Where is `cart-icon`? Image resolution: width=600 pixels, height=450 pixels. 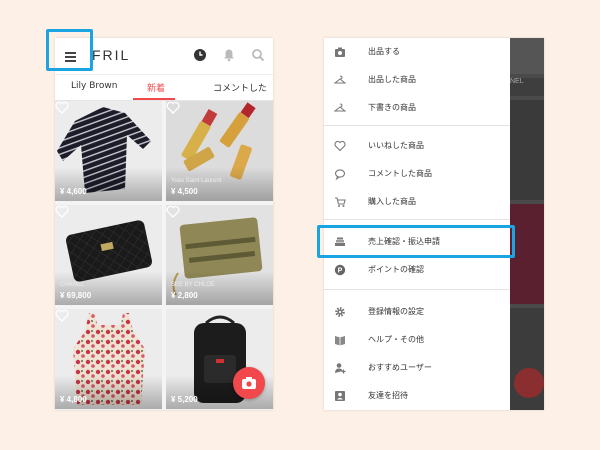
cart-icon is located at coordinates (340, 202).